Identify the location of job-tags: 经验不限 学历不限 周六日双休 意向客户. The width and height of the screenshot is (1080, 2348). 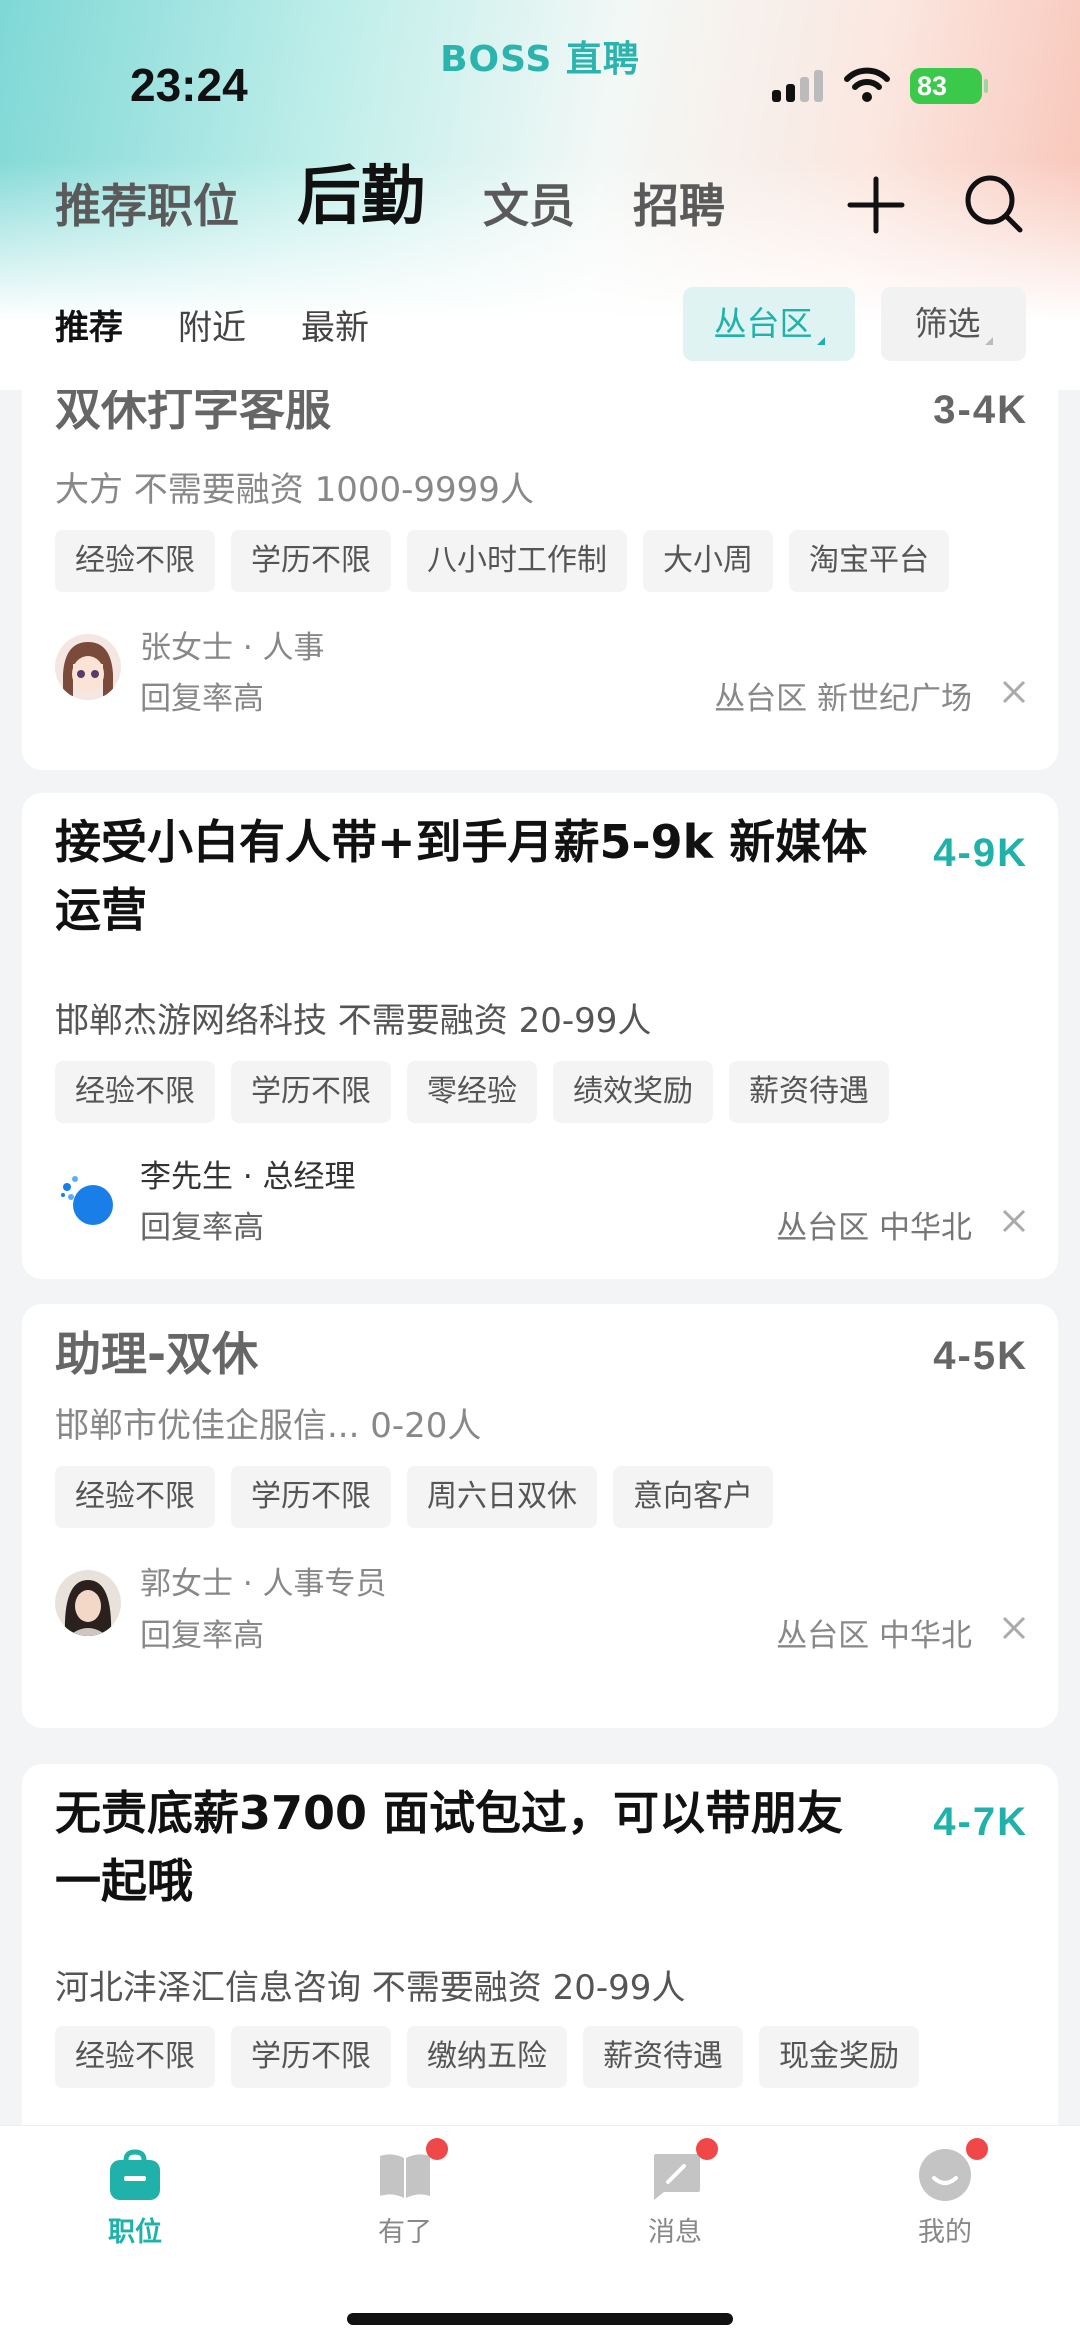
(422, 1497).